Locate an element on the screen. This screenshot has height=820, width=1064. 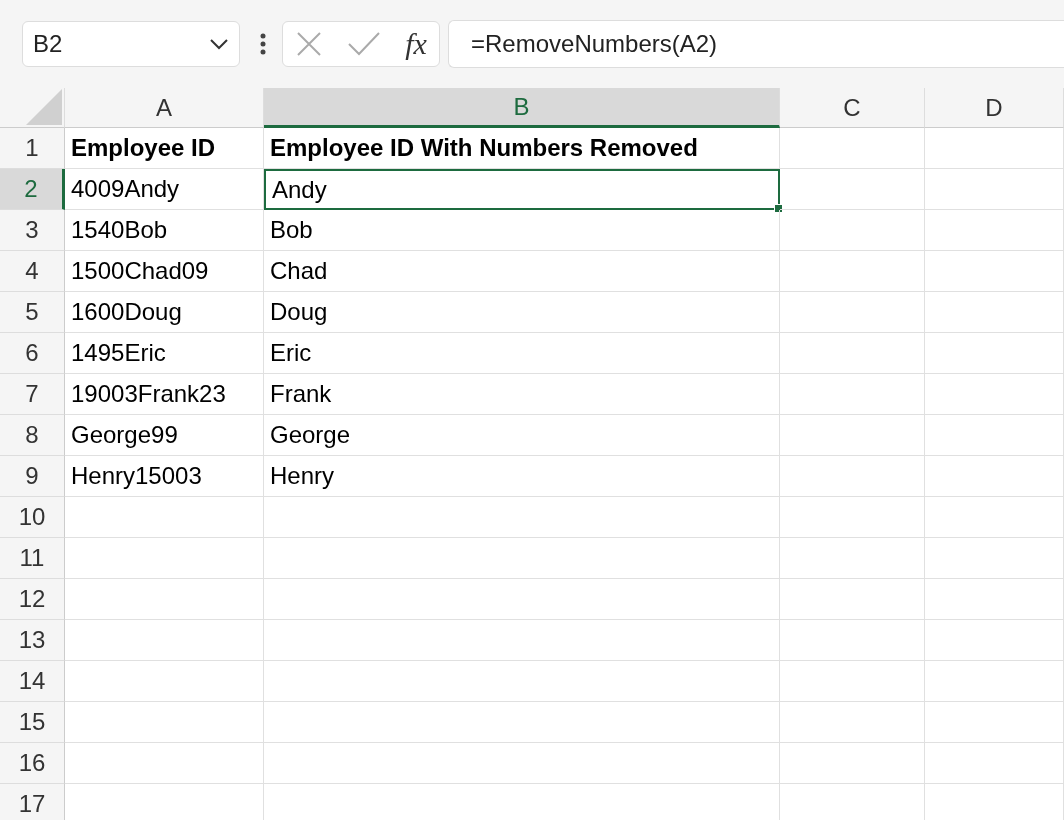
row-header: 10 is located at coordinates (32, 517).